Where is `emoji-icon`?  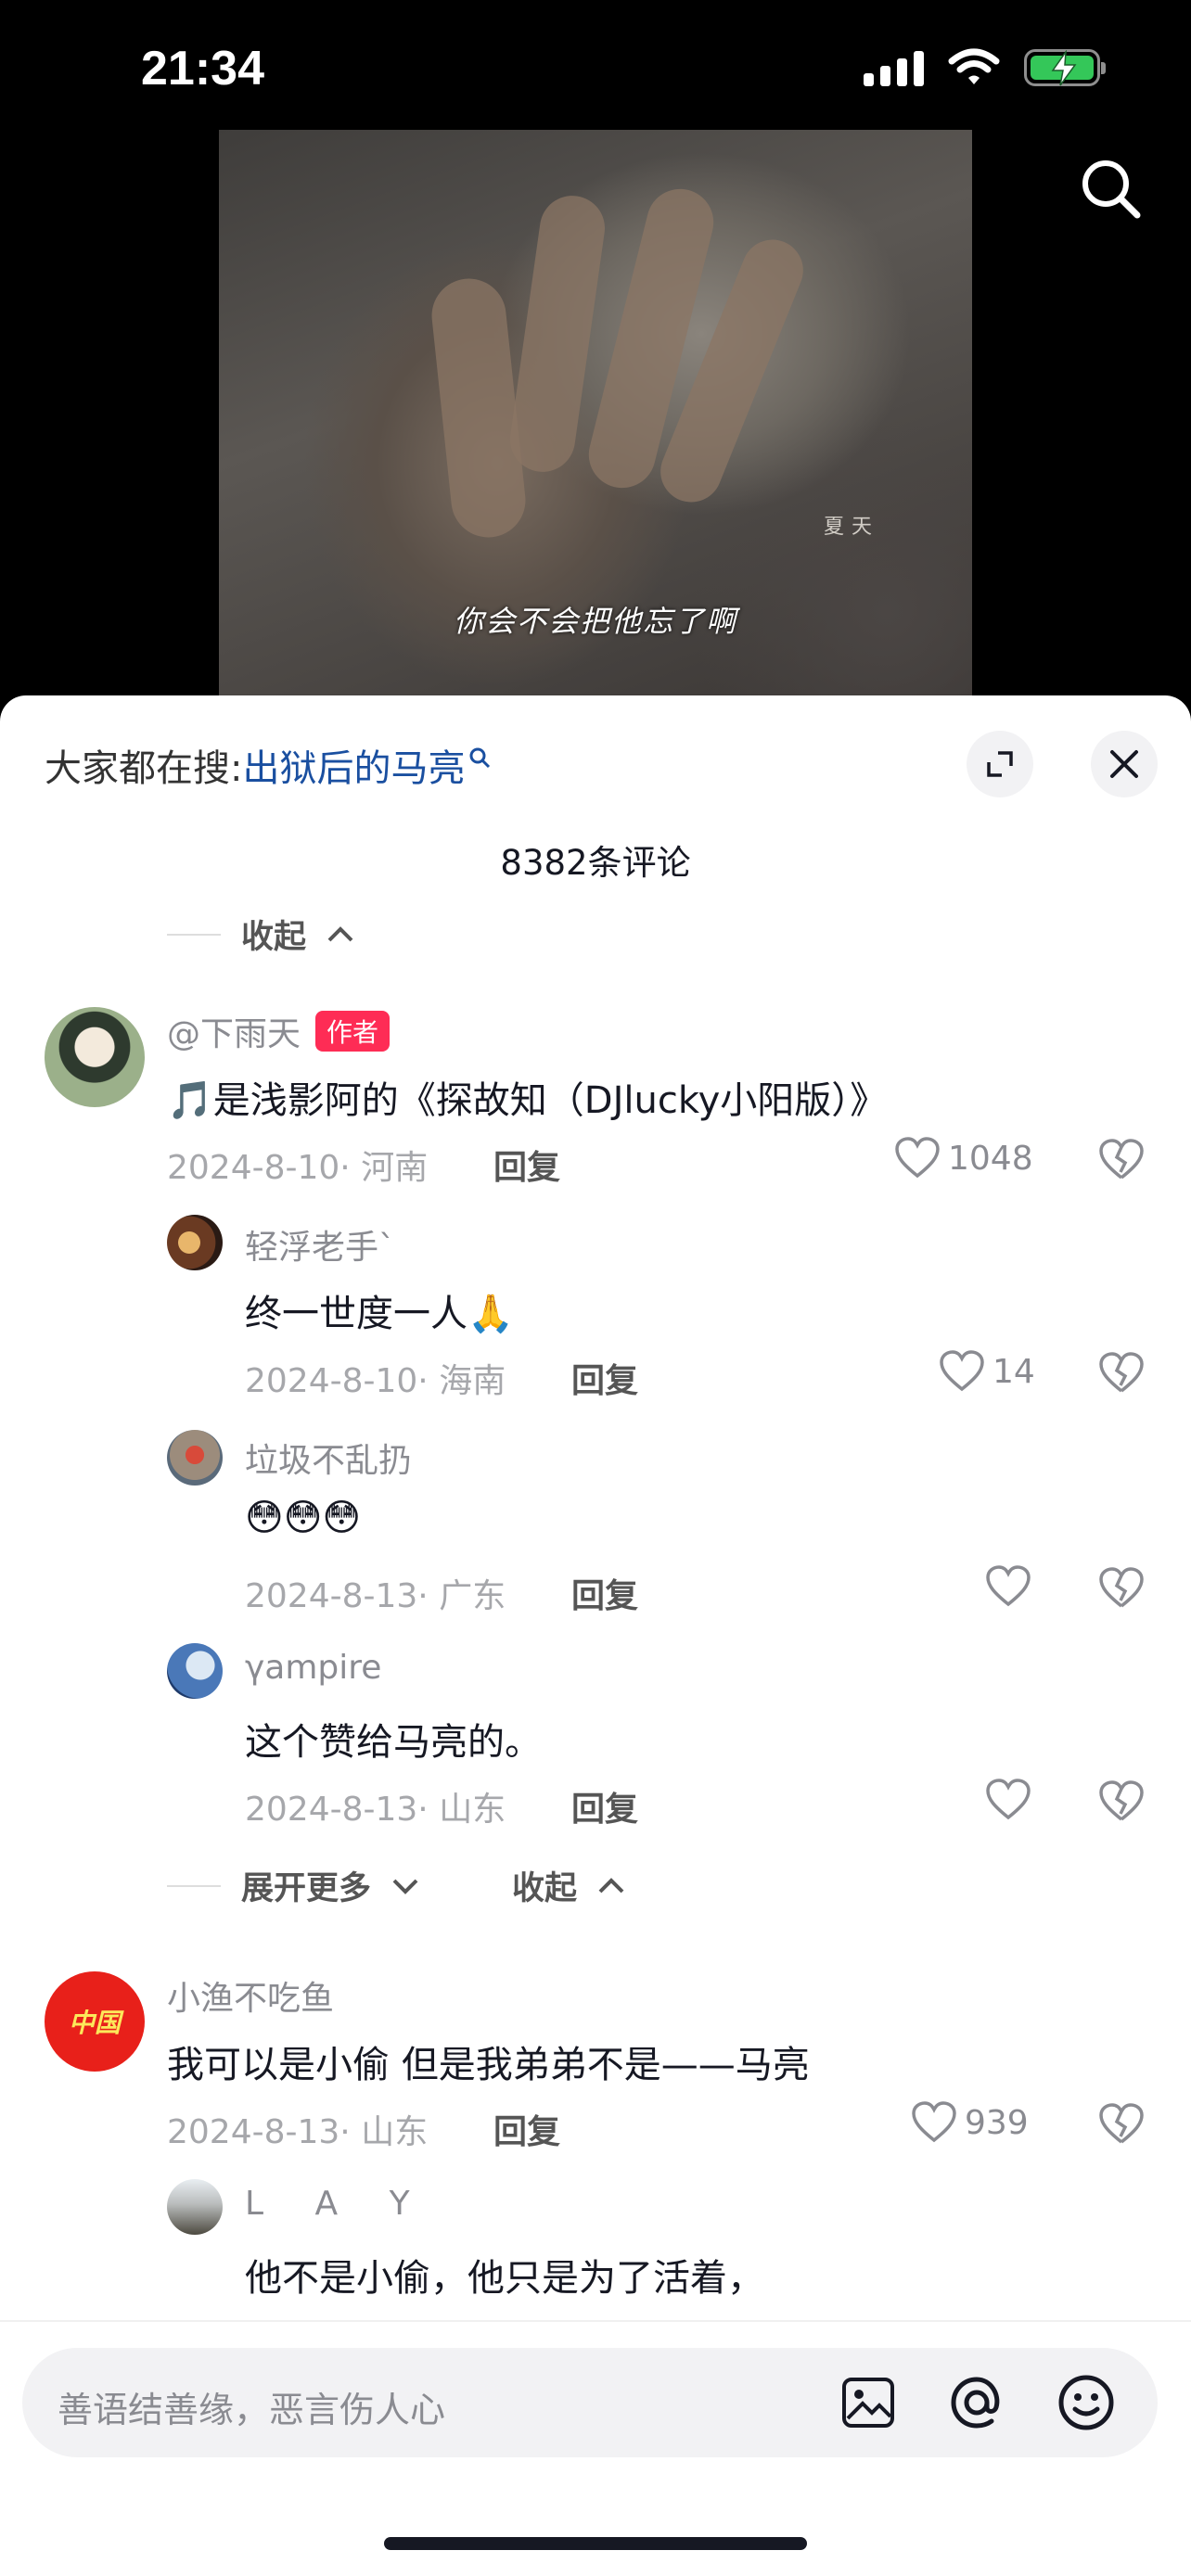 emoji-icon is located at coordinates (1086, 2402).